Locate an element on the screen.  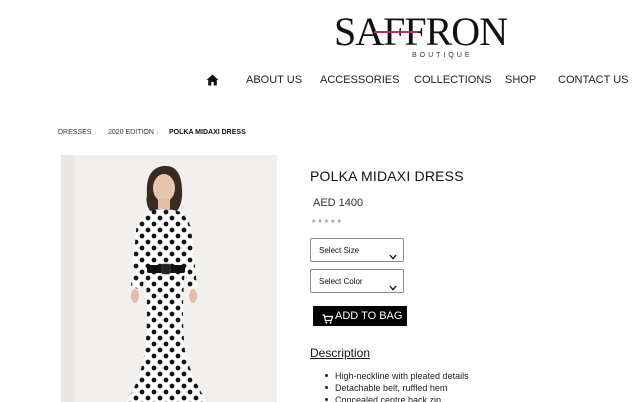
size-select: Select Size is located at coordinates (357, 250).